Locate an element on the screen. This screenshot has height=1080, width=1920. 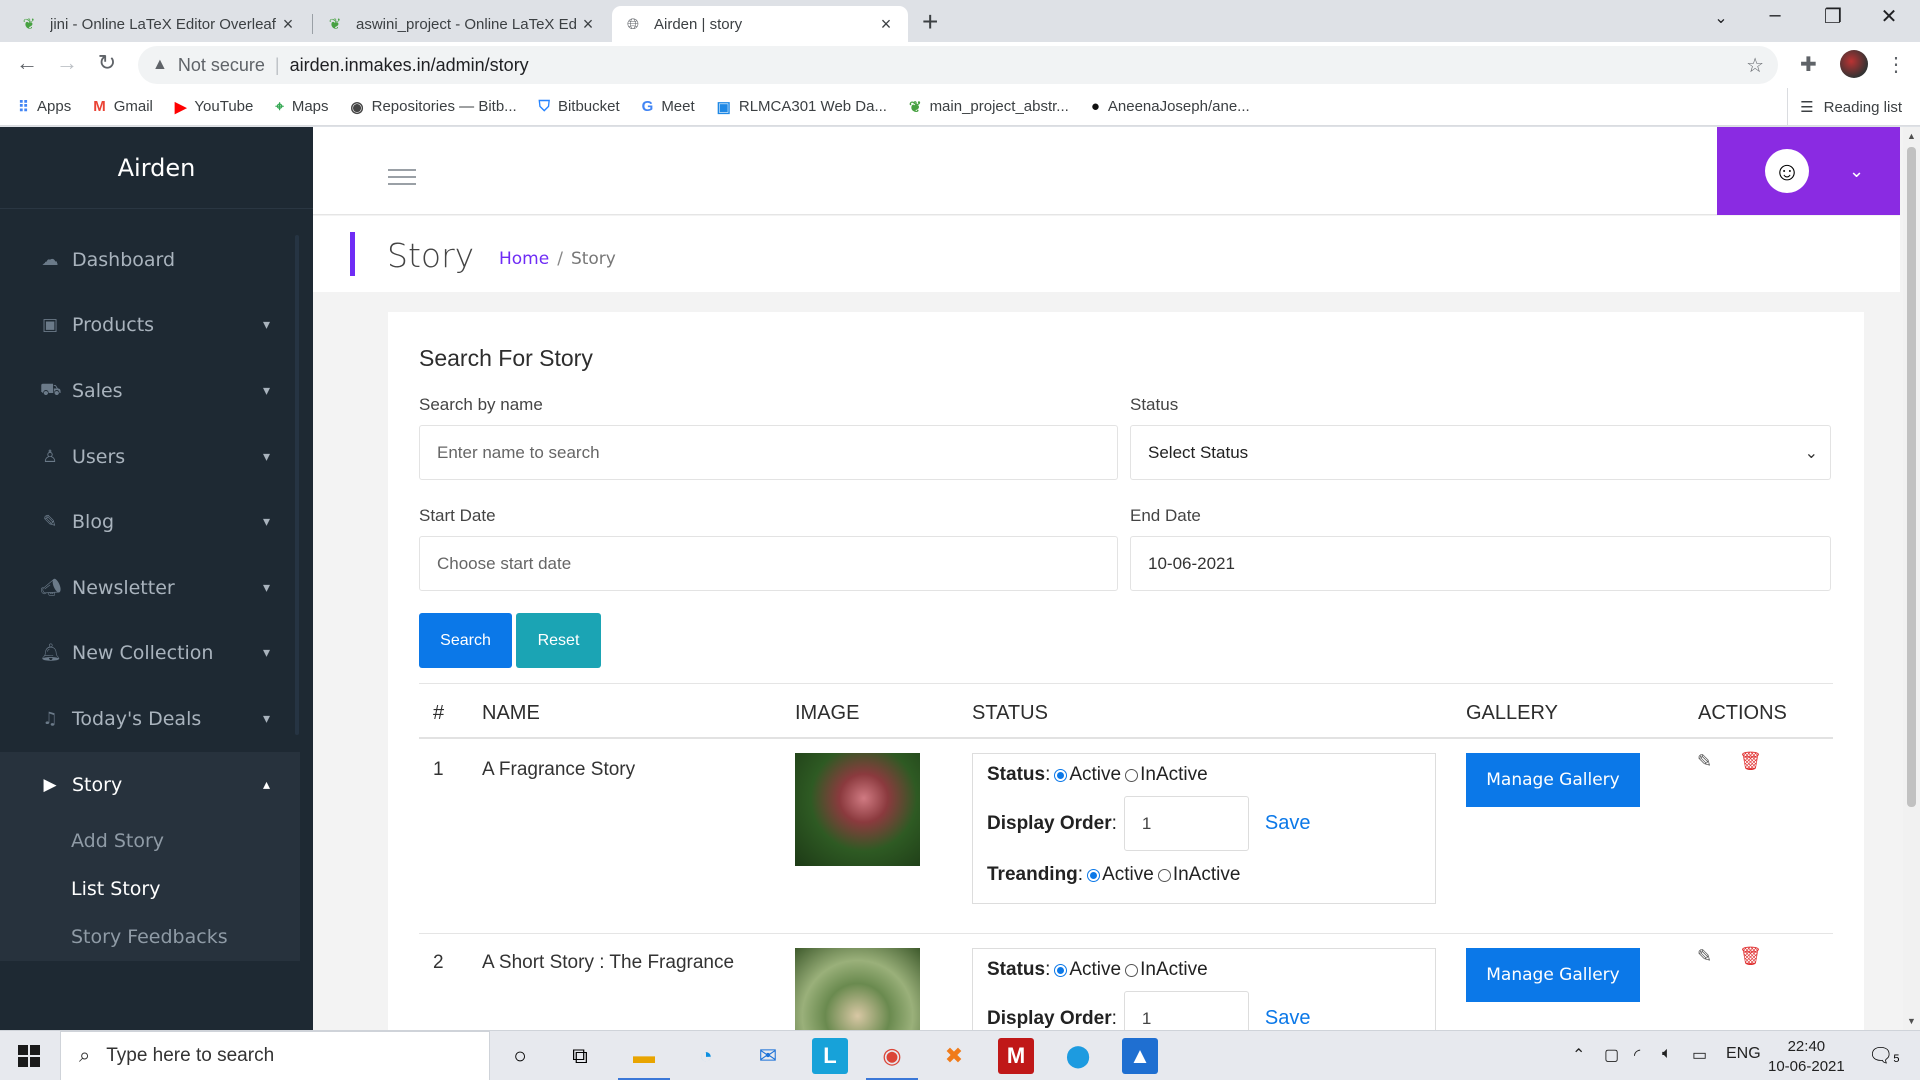
volume-icon: 🔈︎ is located at coordinates (1667, 1054).